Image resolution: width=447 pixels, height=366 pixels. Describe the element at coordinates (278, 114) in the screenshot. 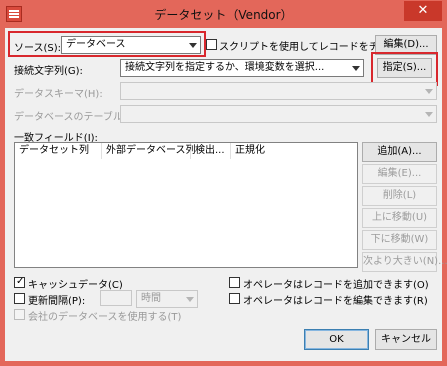

I see `table-combo` at that location.